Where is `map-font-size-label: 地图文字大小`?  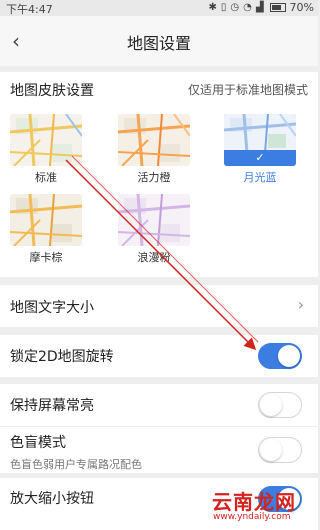
map-font-size-label: 地图文字大小 is located at coordinates (52, 308).